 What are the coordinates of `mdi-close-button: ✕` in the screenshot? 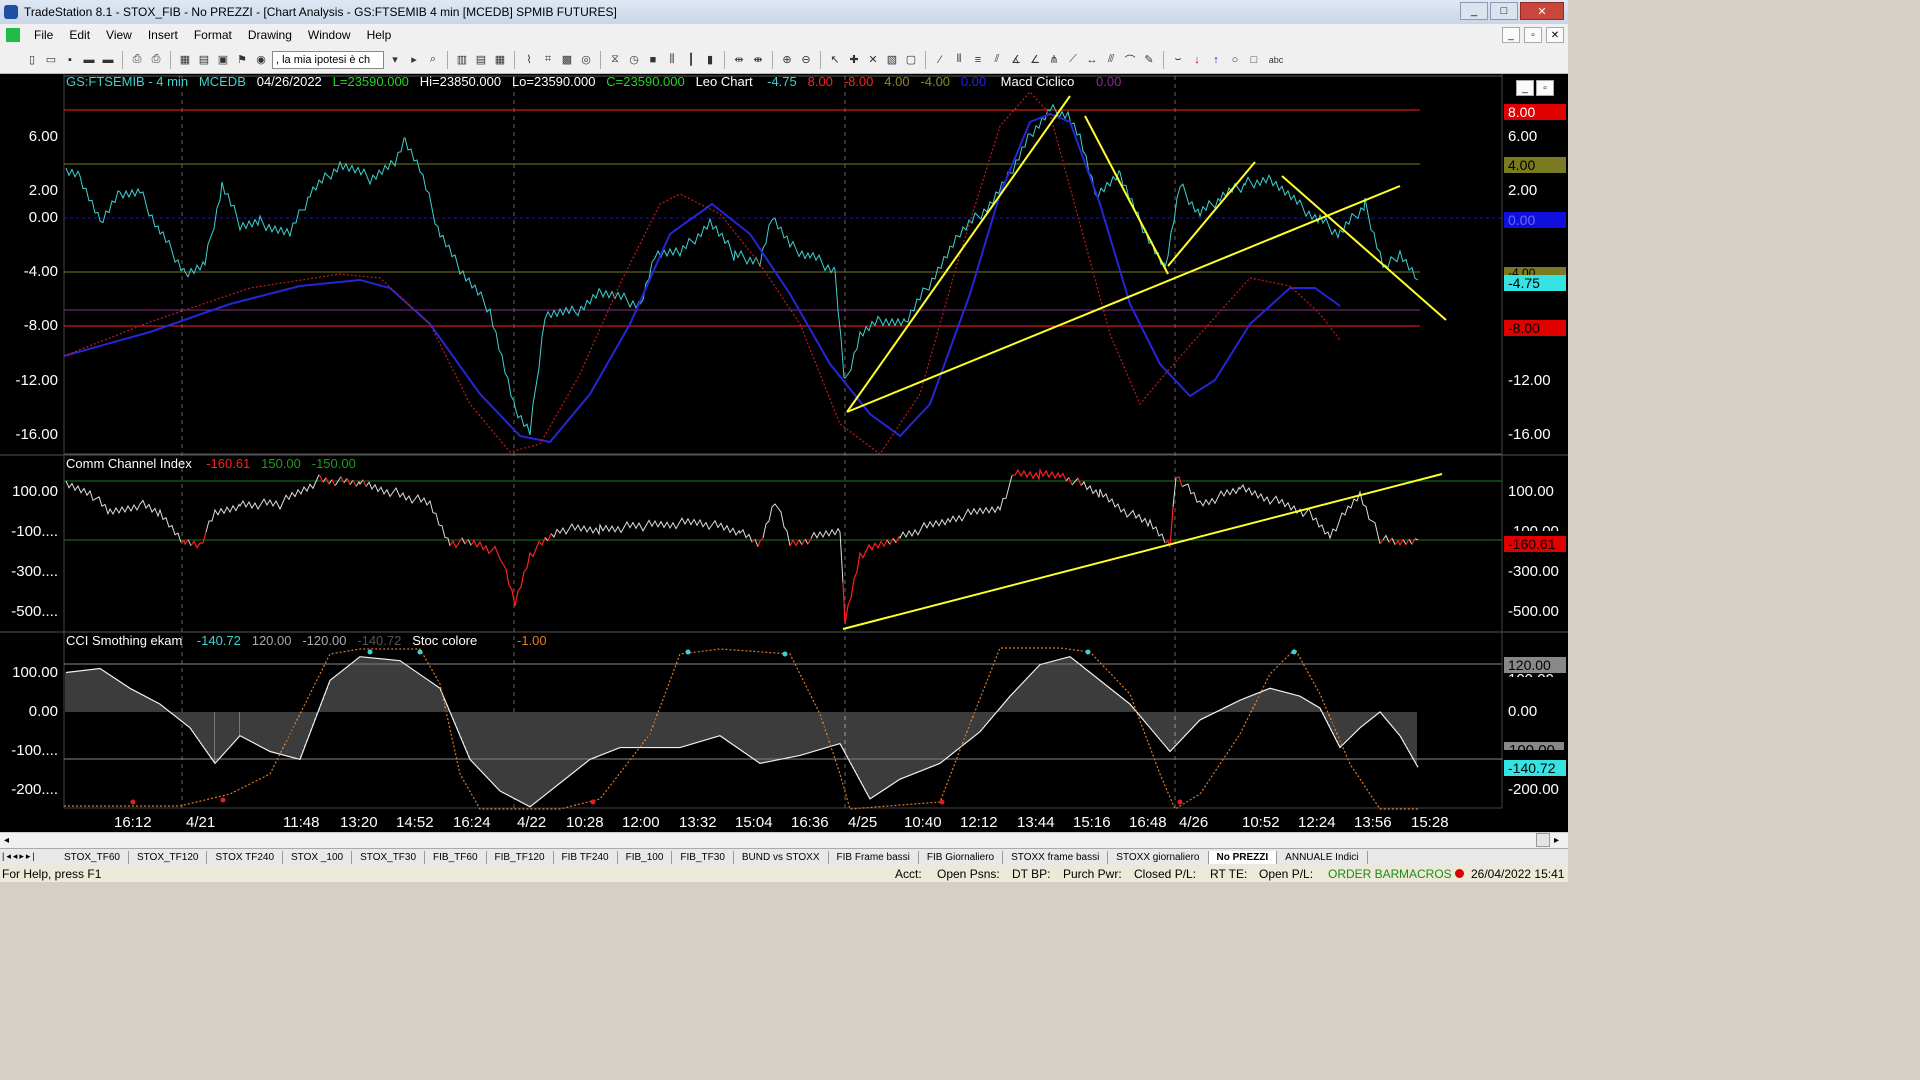 It's located at (1555, 35).